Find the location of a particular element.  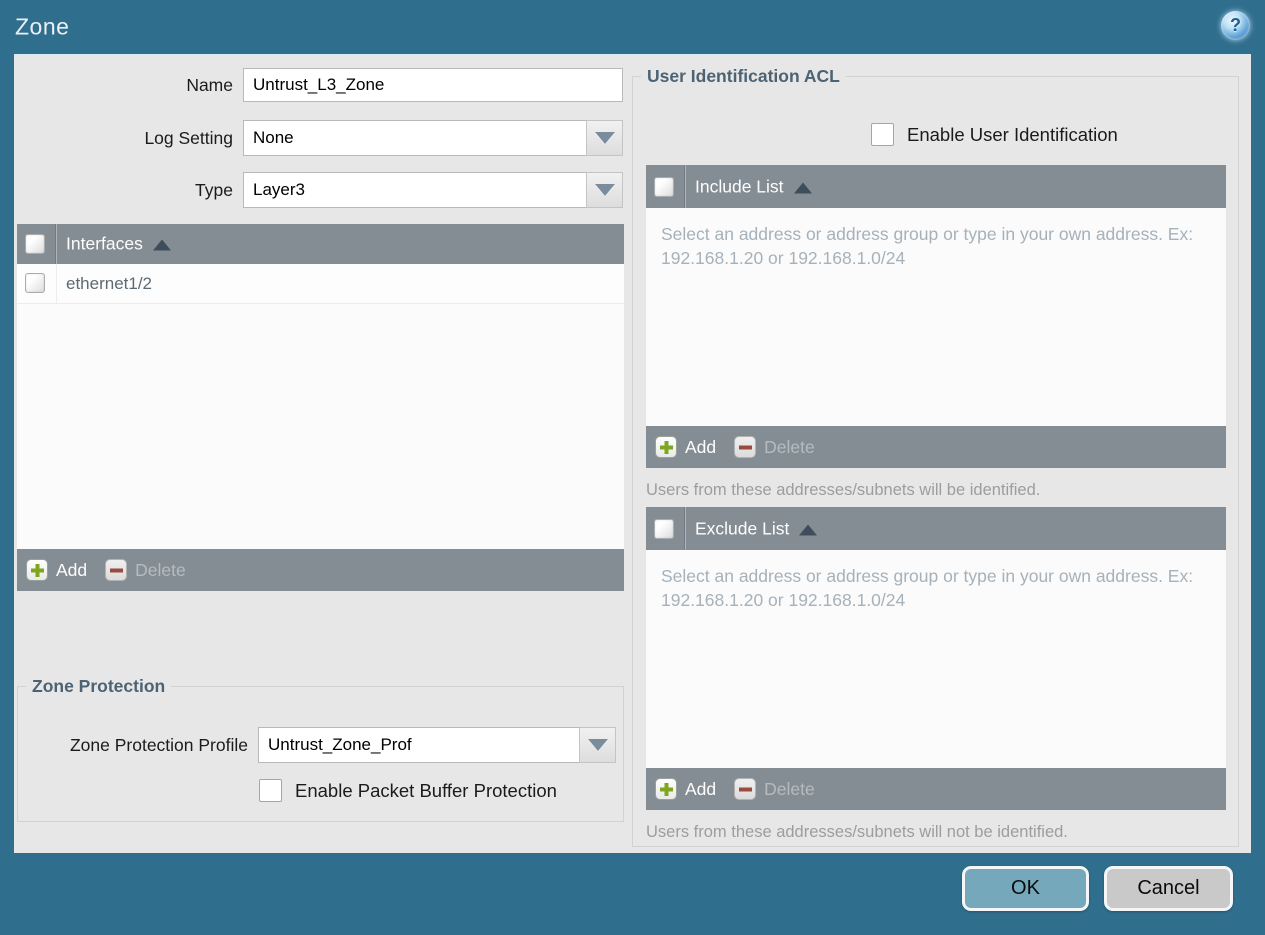

packet-buffer-protection-label: Enable Packet Buffer Protection is located at coordinates (426, 790).